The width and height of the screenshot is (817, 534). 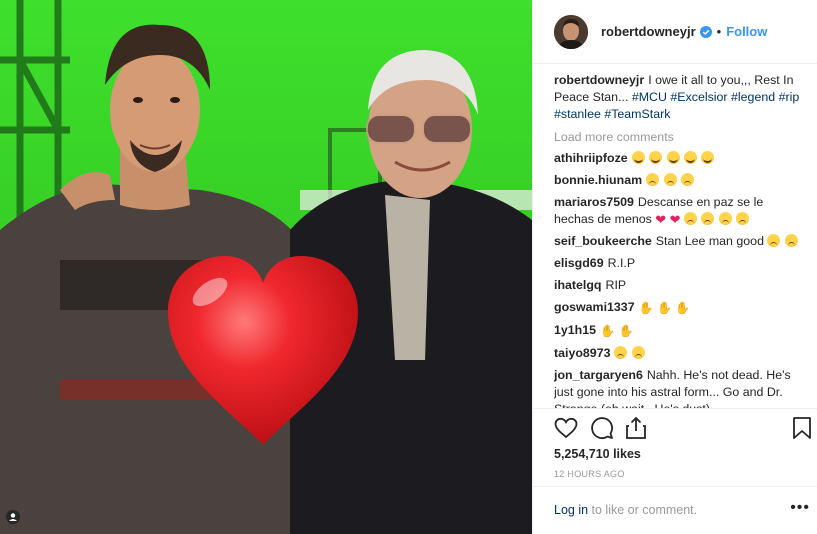 I want to click on avatar-image, so click(x=571, y=31).